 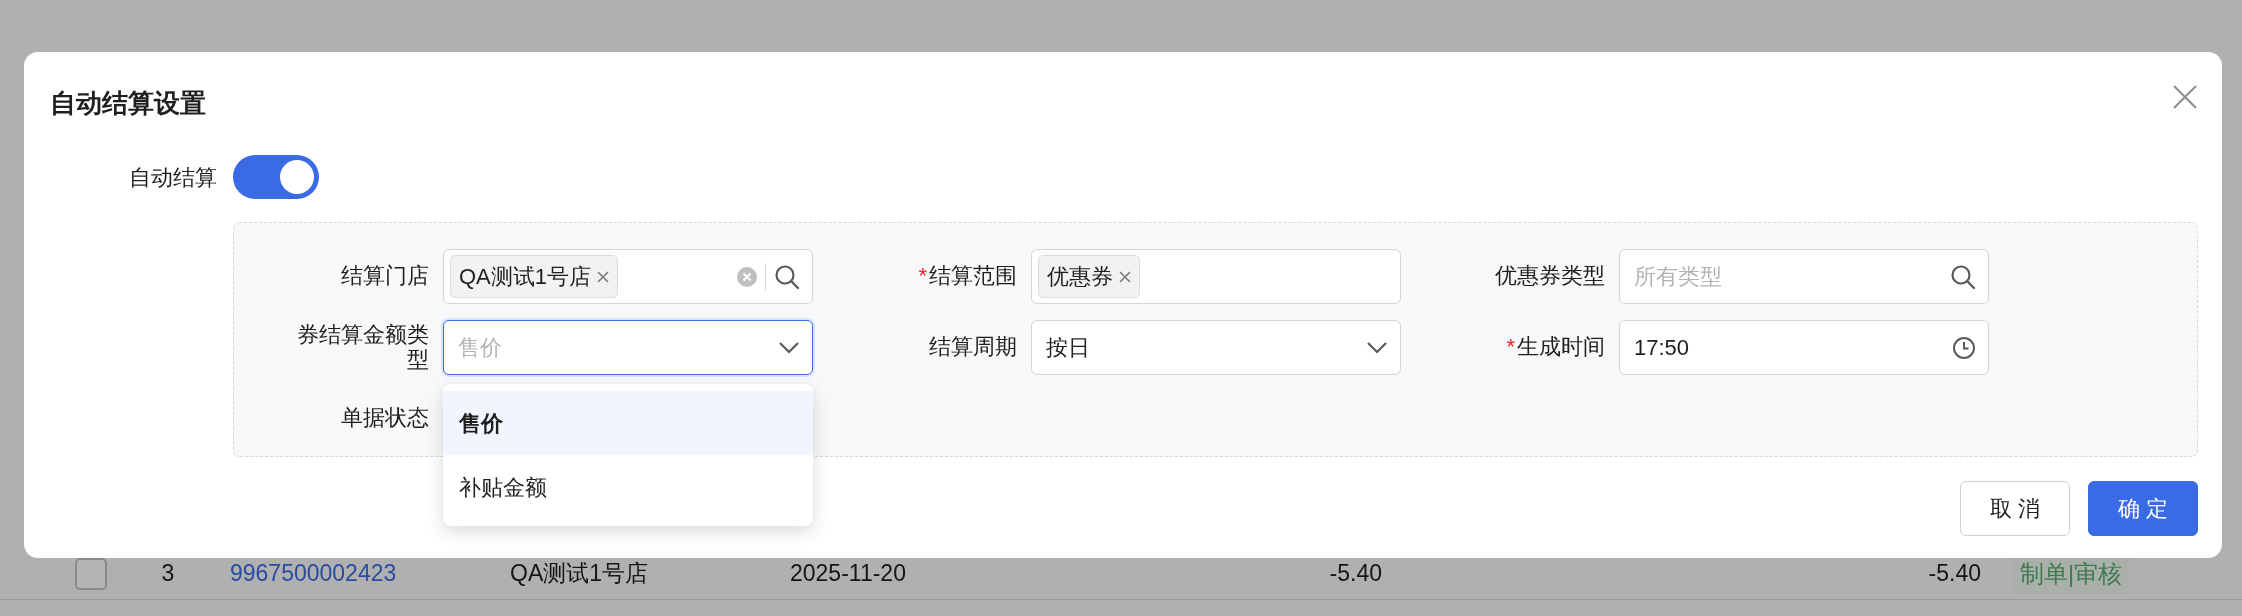 I want to click on dialog-title: 自动结算设置, so click(x=128, y=103).